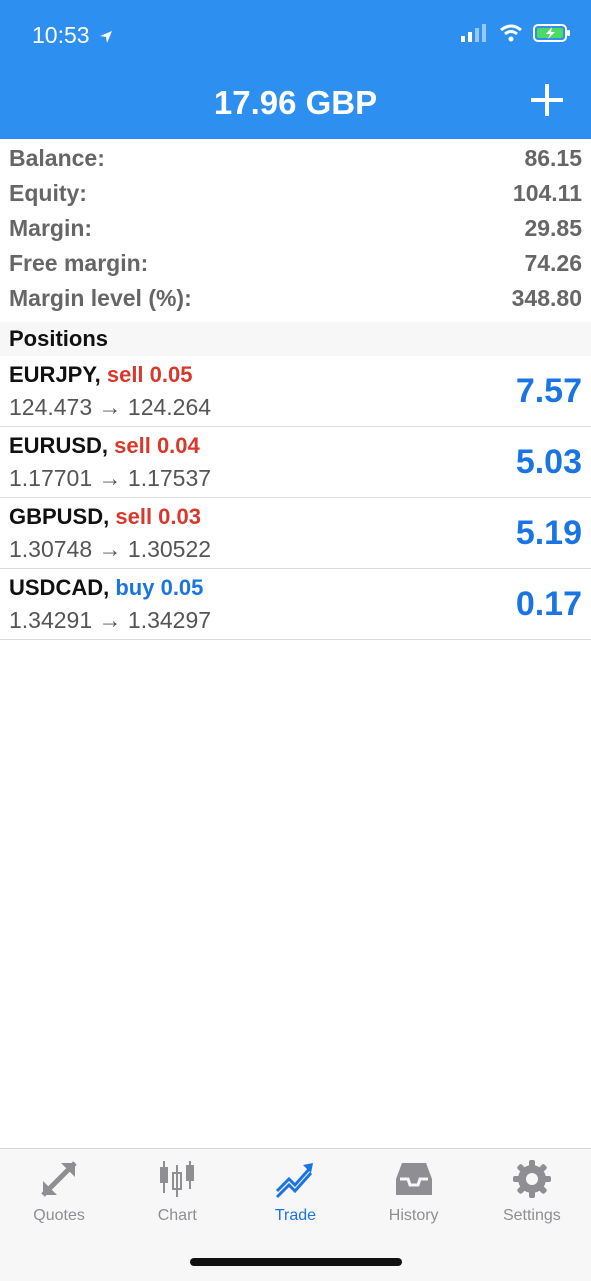  I want to click on free-margin-label: Free margin:, so click(79, 263).